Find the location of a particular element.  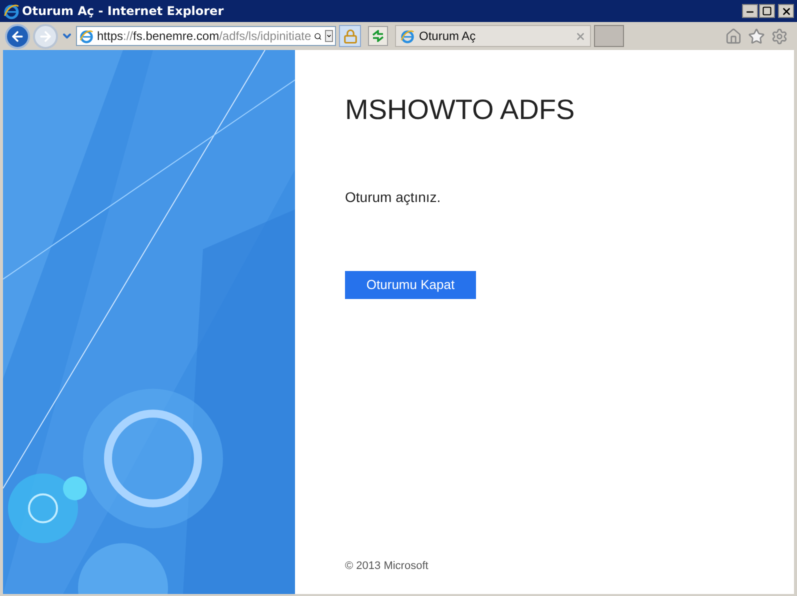

refresh-icon is located at coordinates (378, 36).